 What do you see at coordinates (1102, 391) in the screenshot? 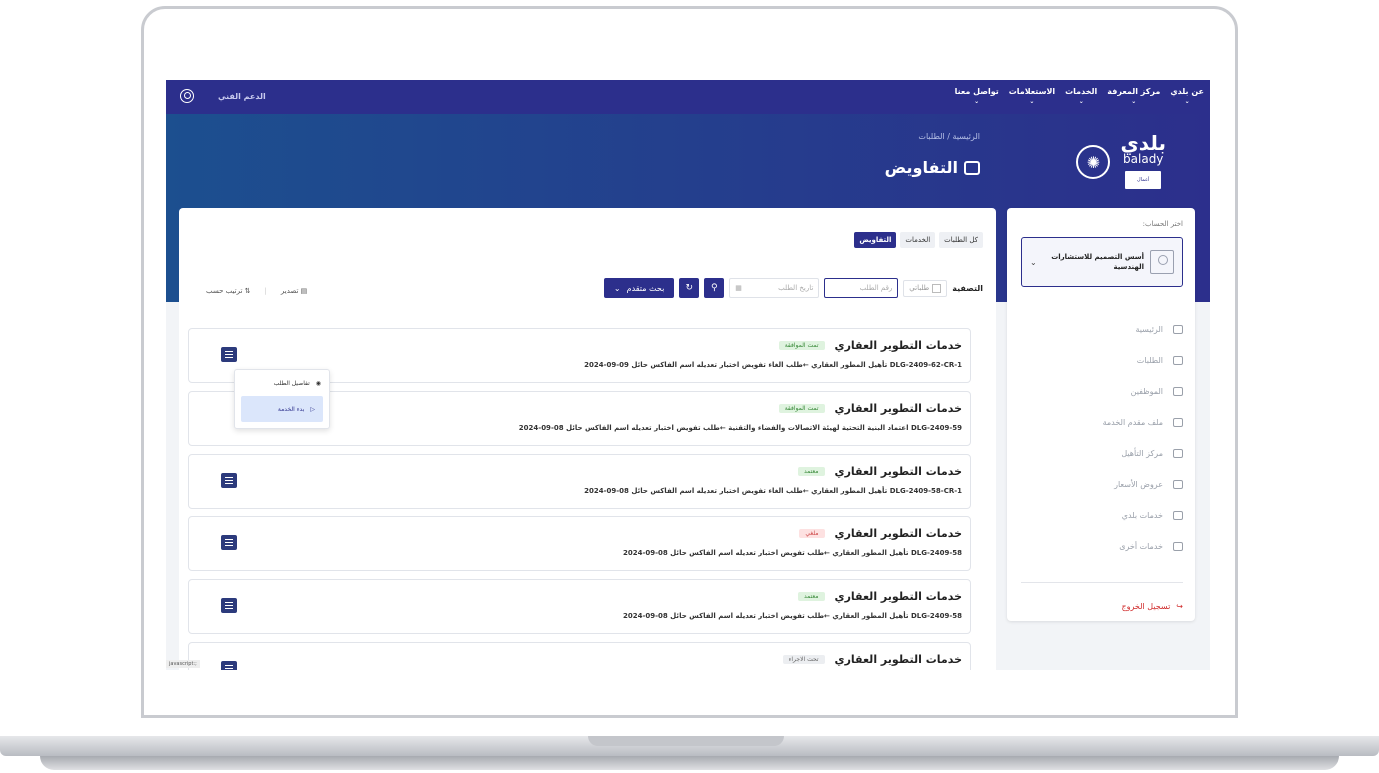
I see `sidebar-item-employees: الموظفين` at bounding box center [1102, 391].